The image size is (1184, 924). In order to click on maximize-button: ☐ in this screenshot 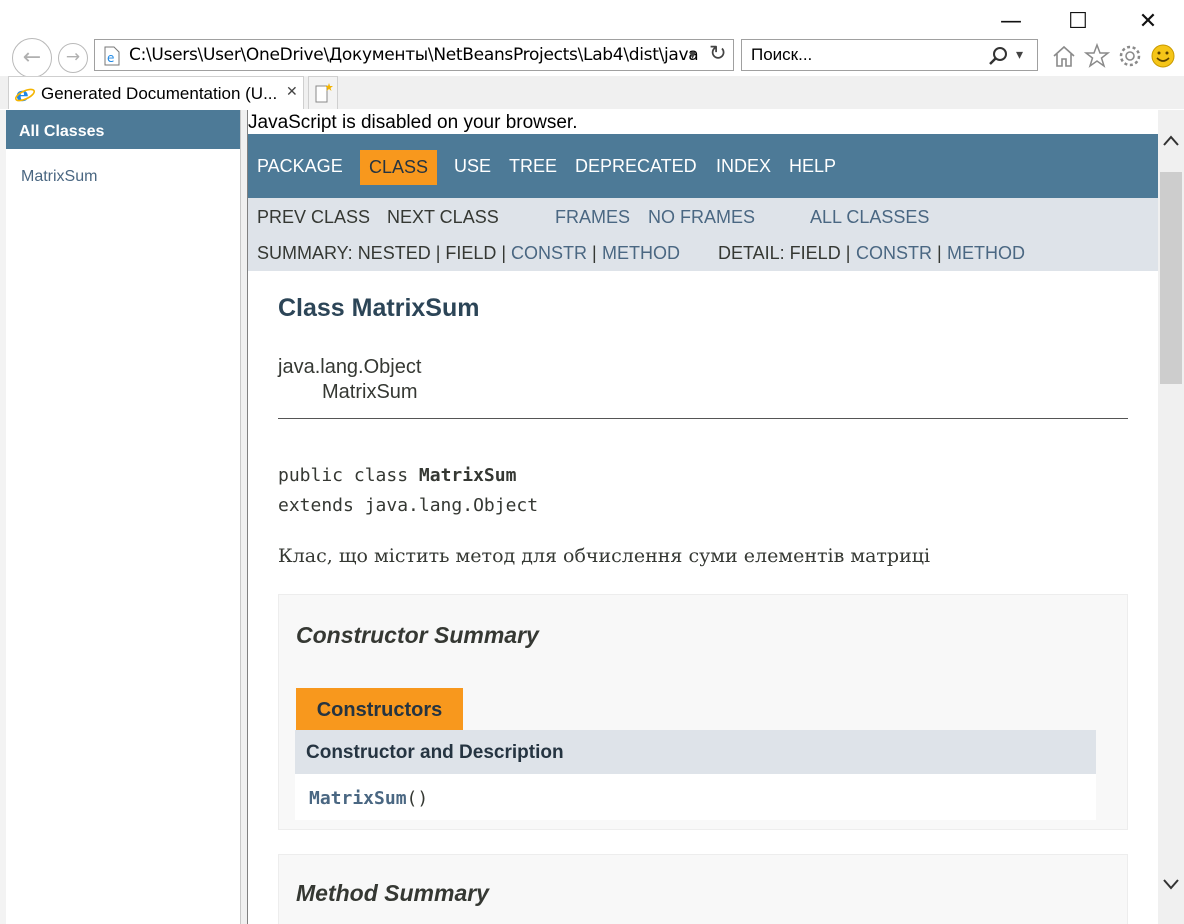, I will do `click(1078, 22)`.